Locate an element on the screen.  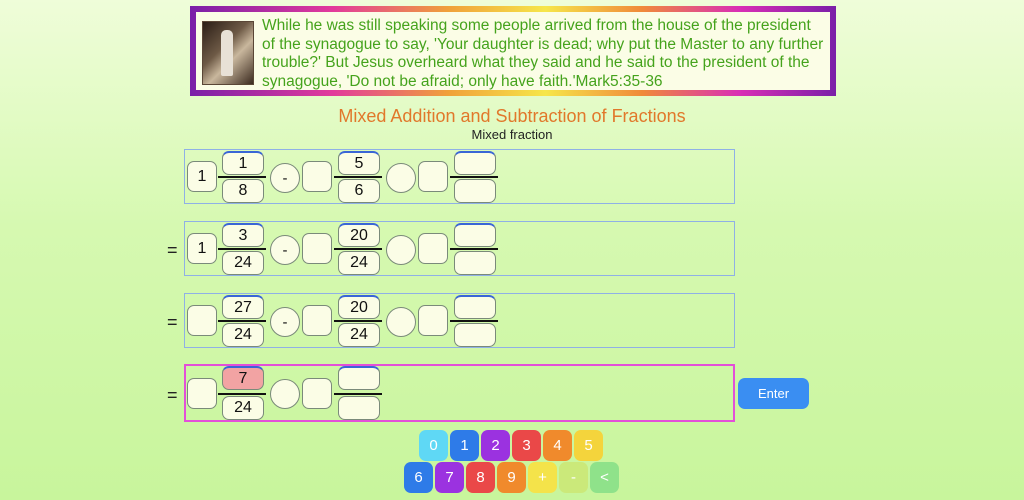
numerator-input-2c is located at coordinates (475, 235).